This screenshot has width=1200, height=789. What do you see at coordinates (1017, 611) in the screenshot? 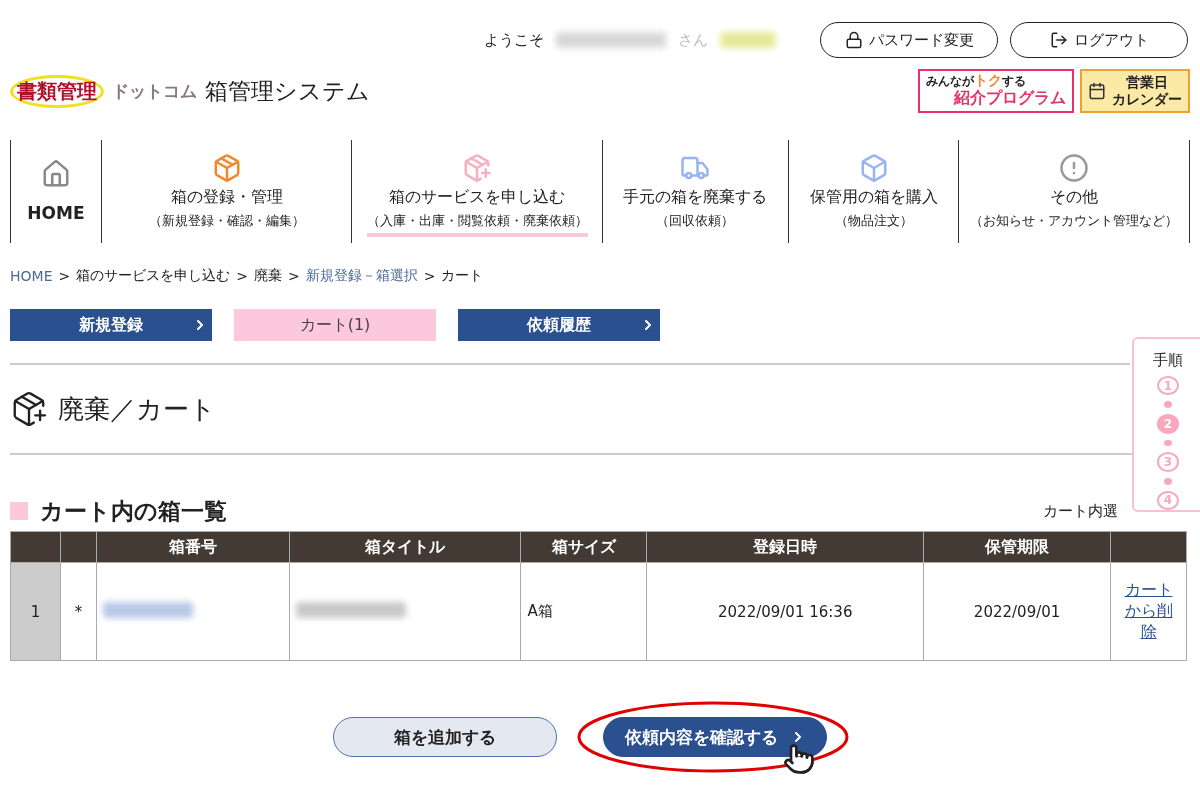
I see `table-cell: 2022/09/01` at bounding box center [1017, 611].